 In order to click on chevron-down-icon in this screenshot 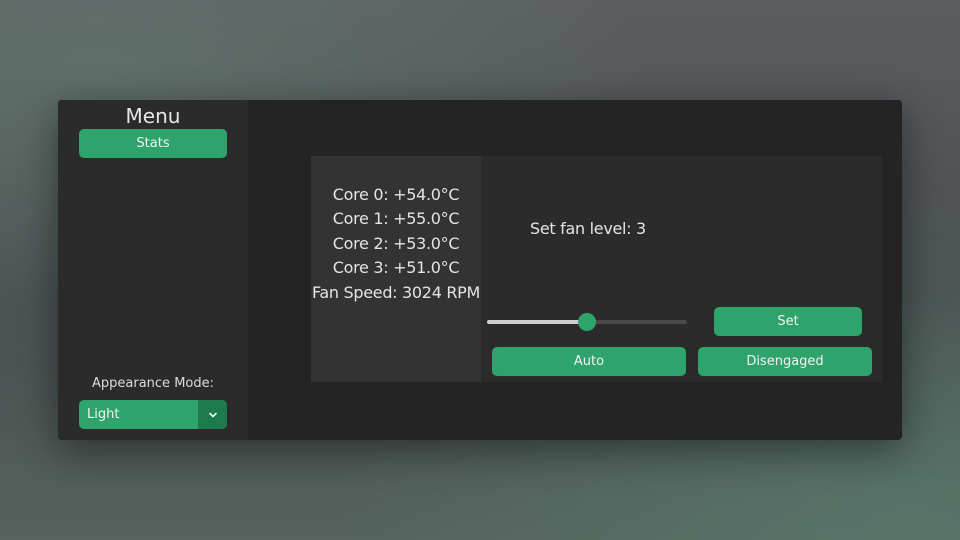, I will do `click(212, 414)`.